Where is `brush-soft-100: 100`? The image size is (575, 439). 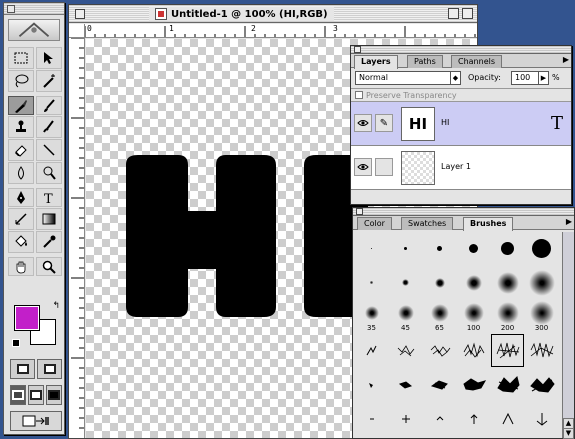 brush-soft-100: 100 is located at coordinates (473, 316).